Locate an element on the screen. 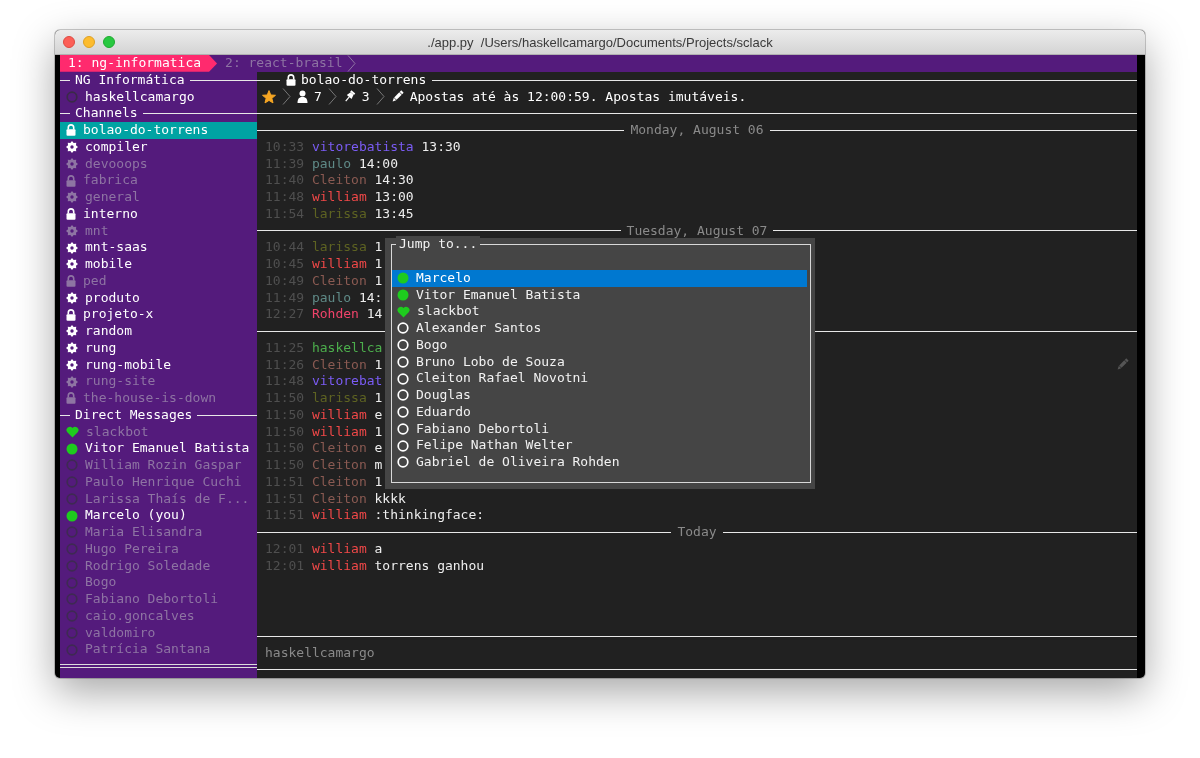 This screenshot has height=758, width=1200. channel-item: interno is located at coordinates (158, 214).